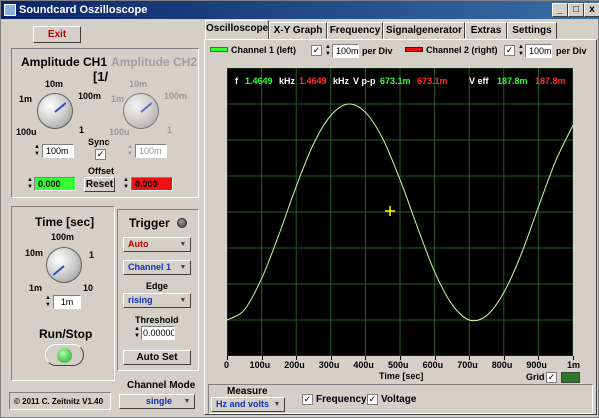 Image resolution: width=599 pixels, height=418 pixels. Describe the element at coordinates (183, 244) in the screenshot. I see `trigger-mode-dropdown-icon: ▼` at that location.